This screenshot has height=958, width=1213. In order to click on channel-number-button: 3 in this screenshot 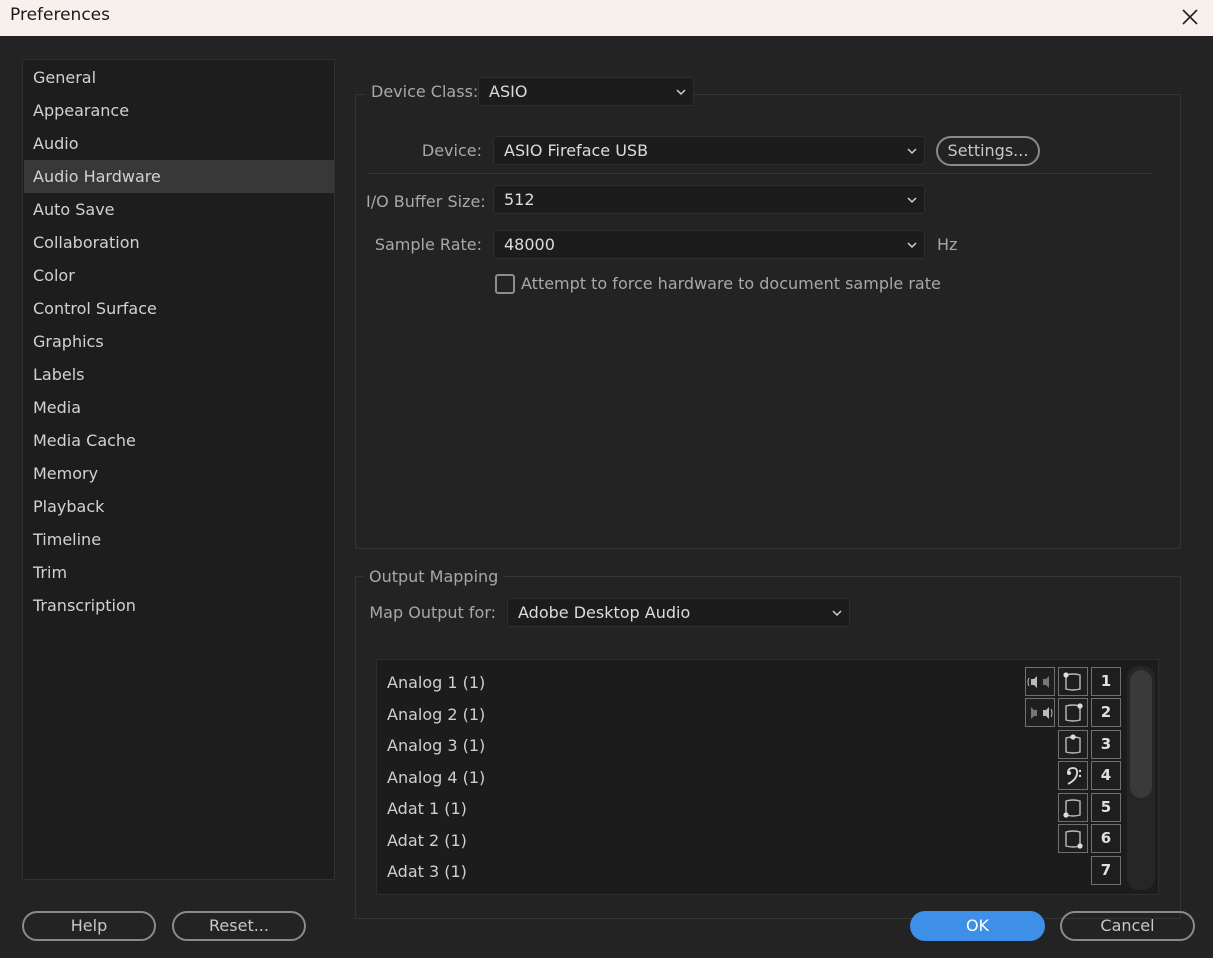, I will do `click(1106, 744)`.